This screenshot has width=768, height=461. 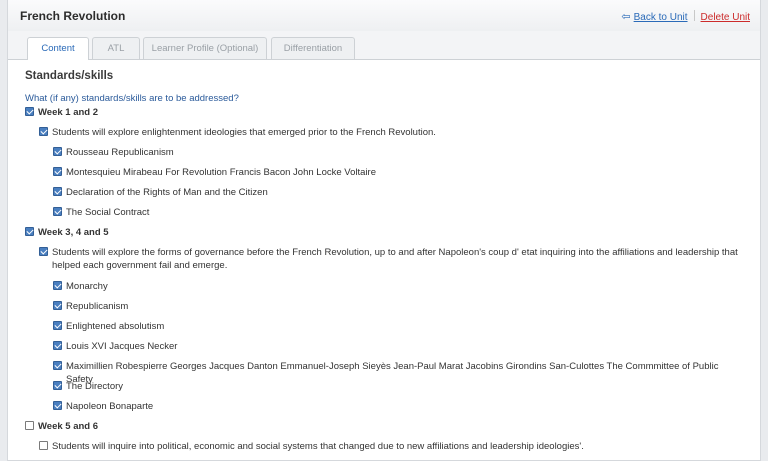 I want to click on header-actions: ⇦ Back to Unit Delete Unit, so click(x=685, y=16).